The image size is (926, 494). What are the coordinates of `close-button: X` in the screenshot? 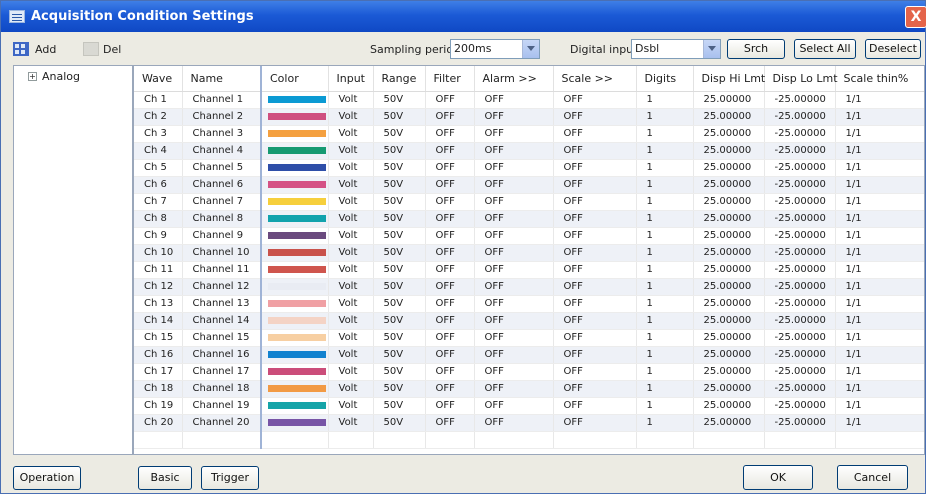 It's located at (915, 17).